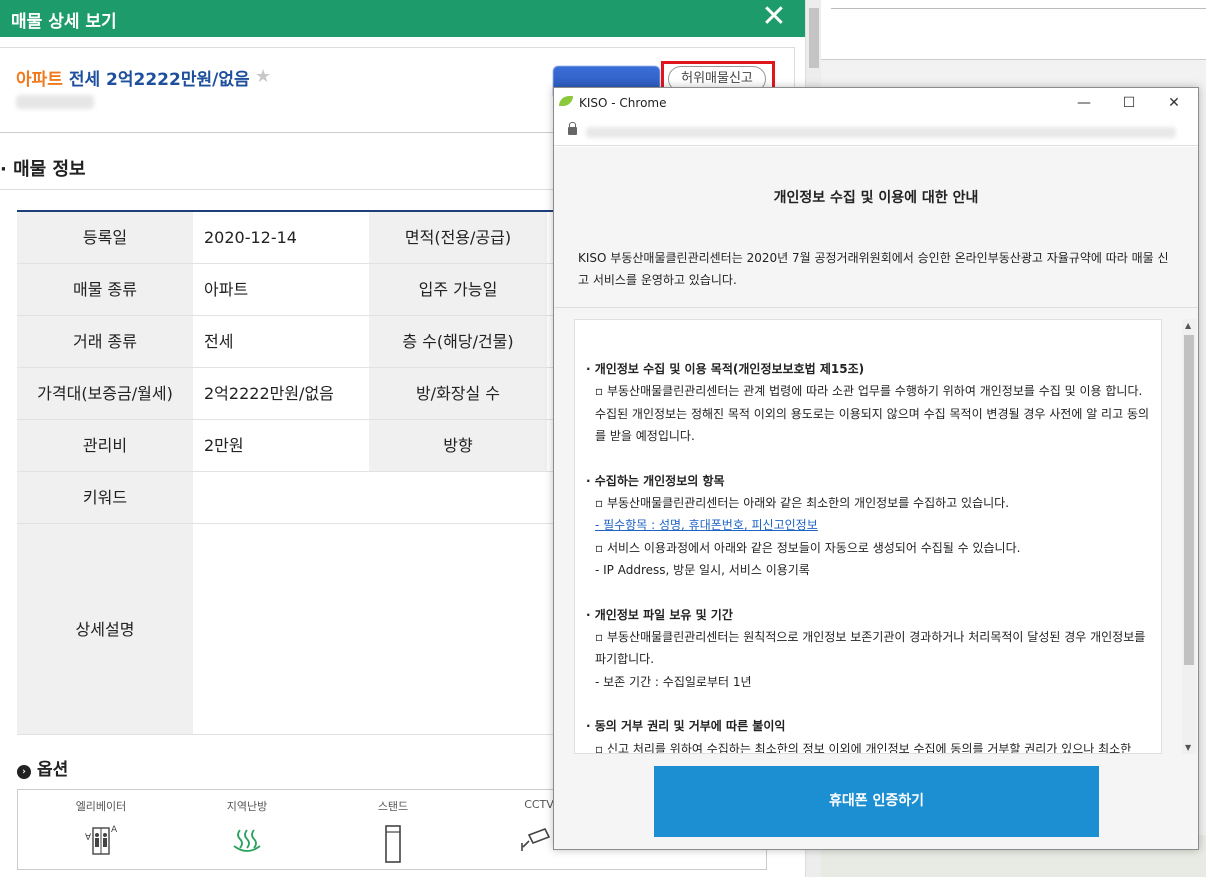  What do you see at coordinates (1129, 103) in the screenshot?
I see `maximize-icon: ☐` at bounding box center [1129, 103].